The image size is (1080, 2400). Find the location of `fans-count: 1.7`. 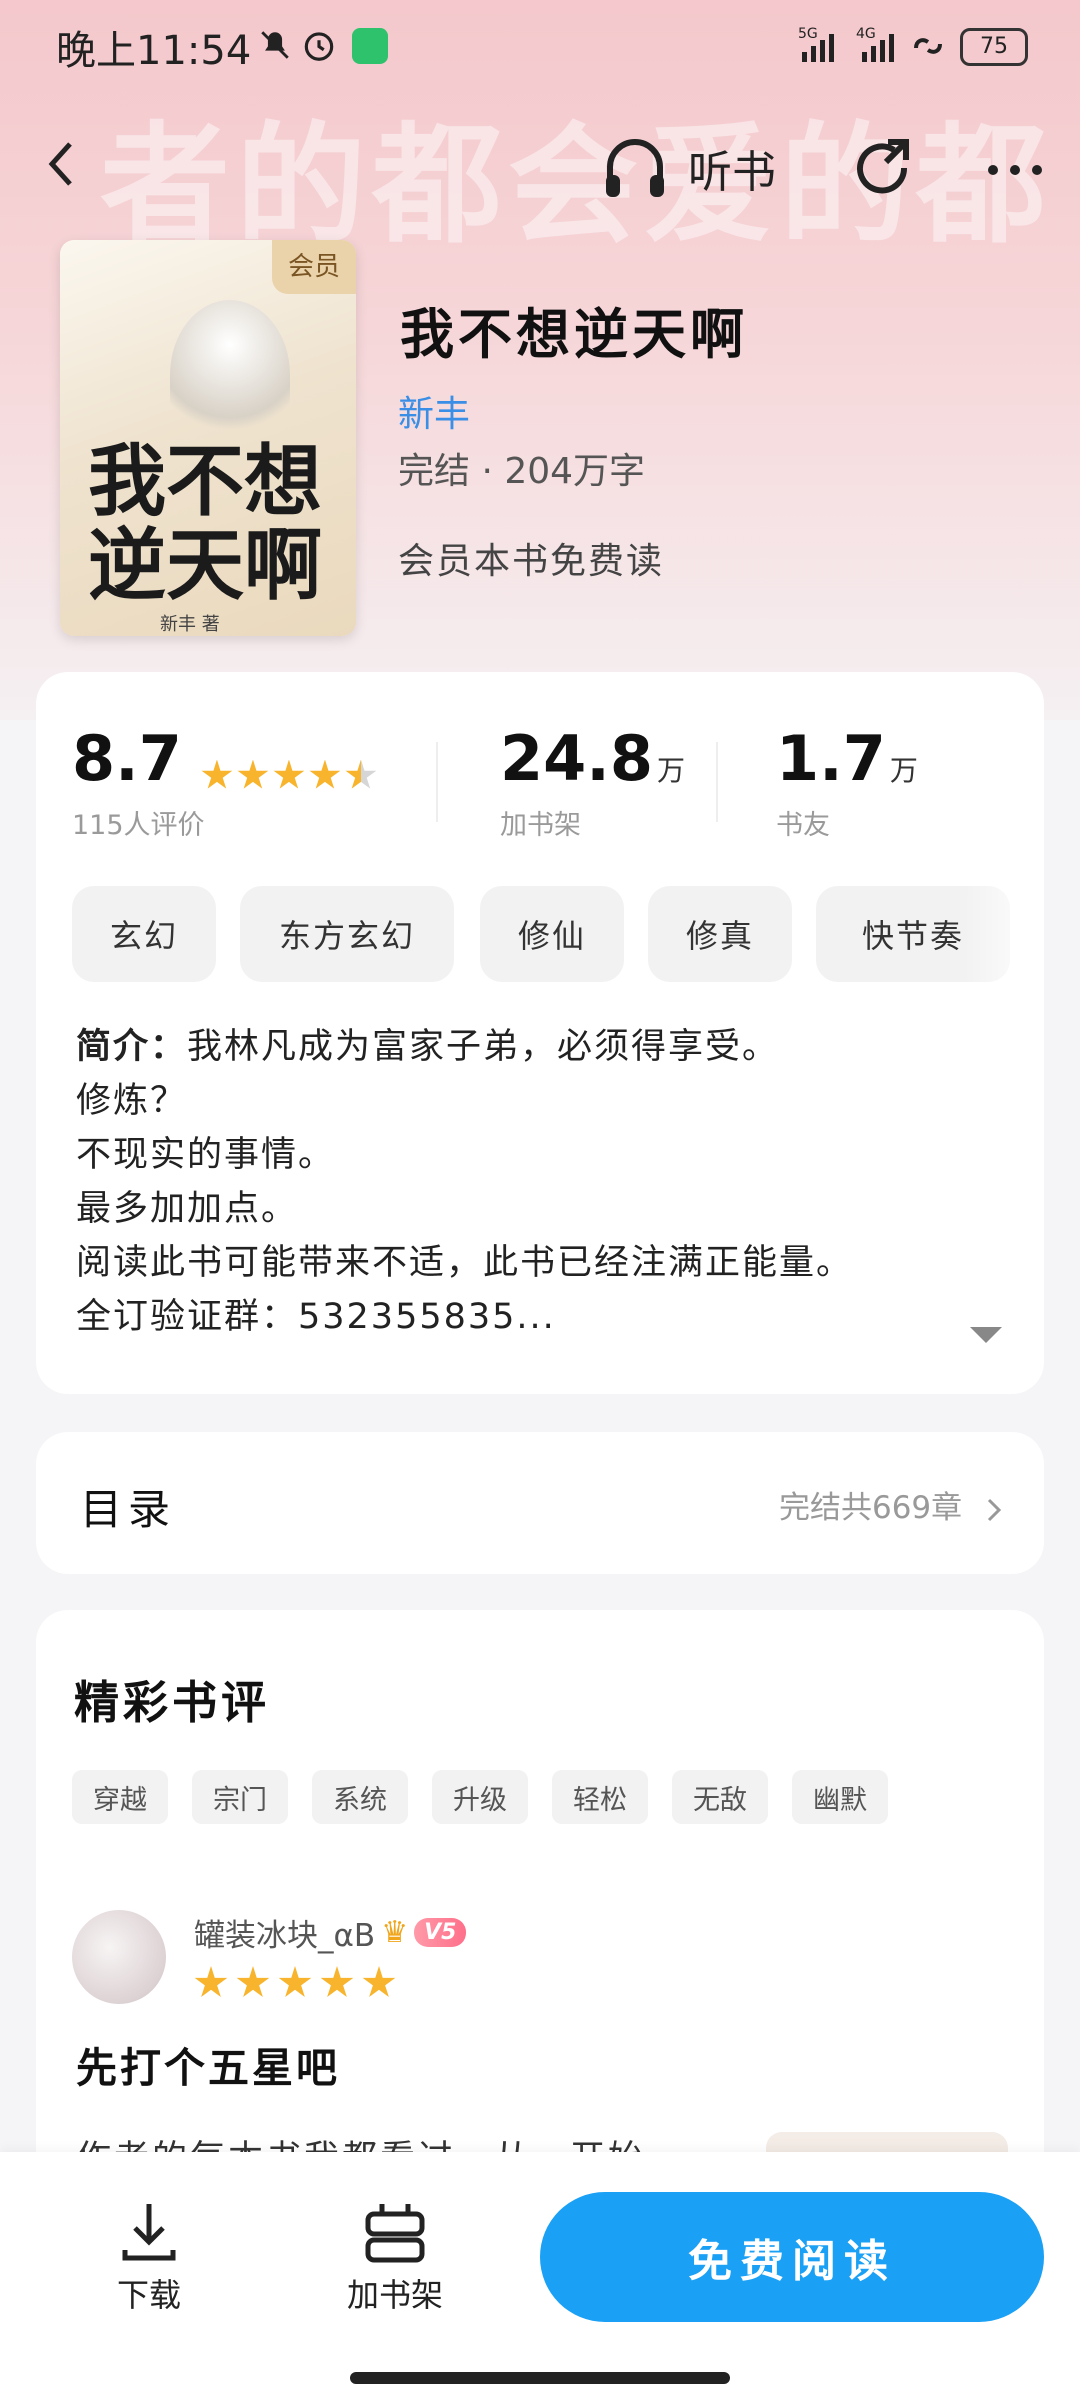

fans-count: 1.7 is located at coordinates (831, 758).